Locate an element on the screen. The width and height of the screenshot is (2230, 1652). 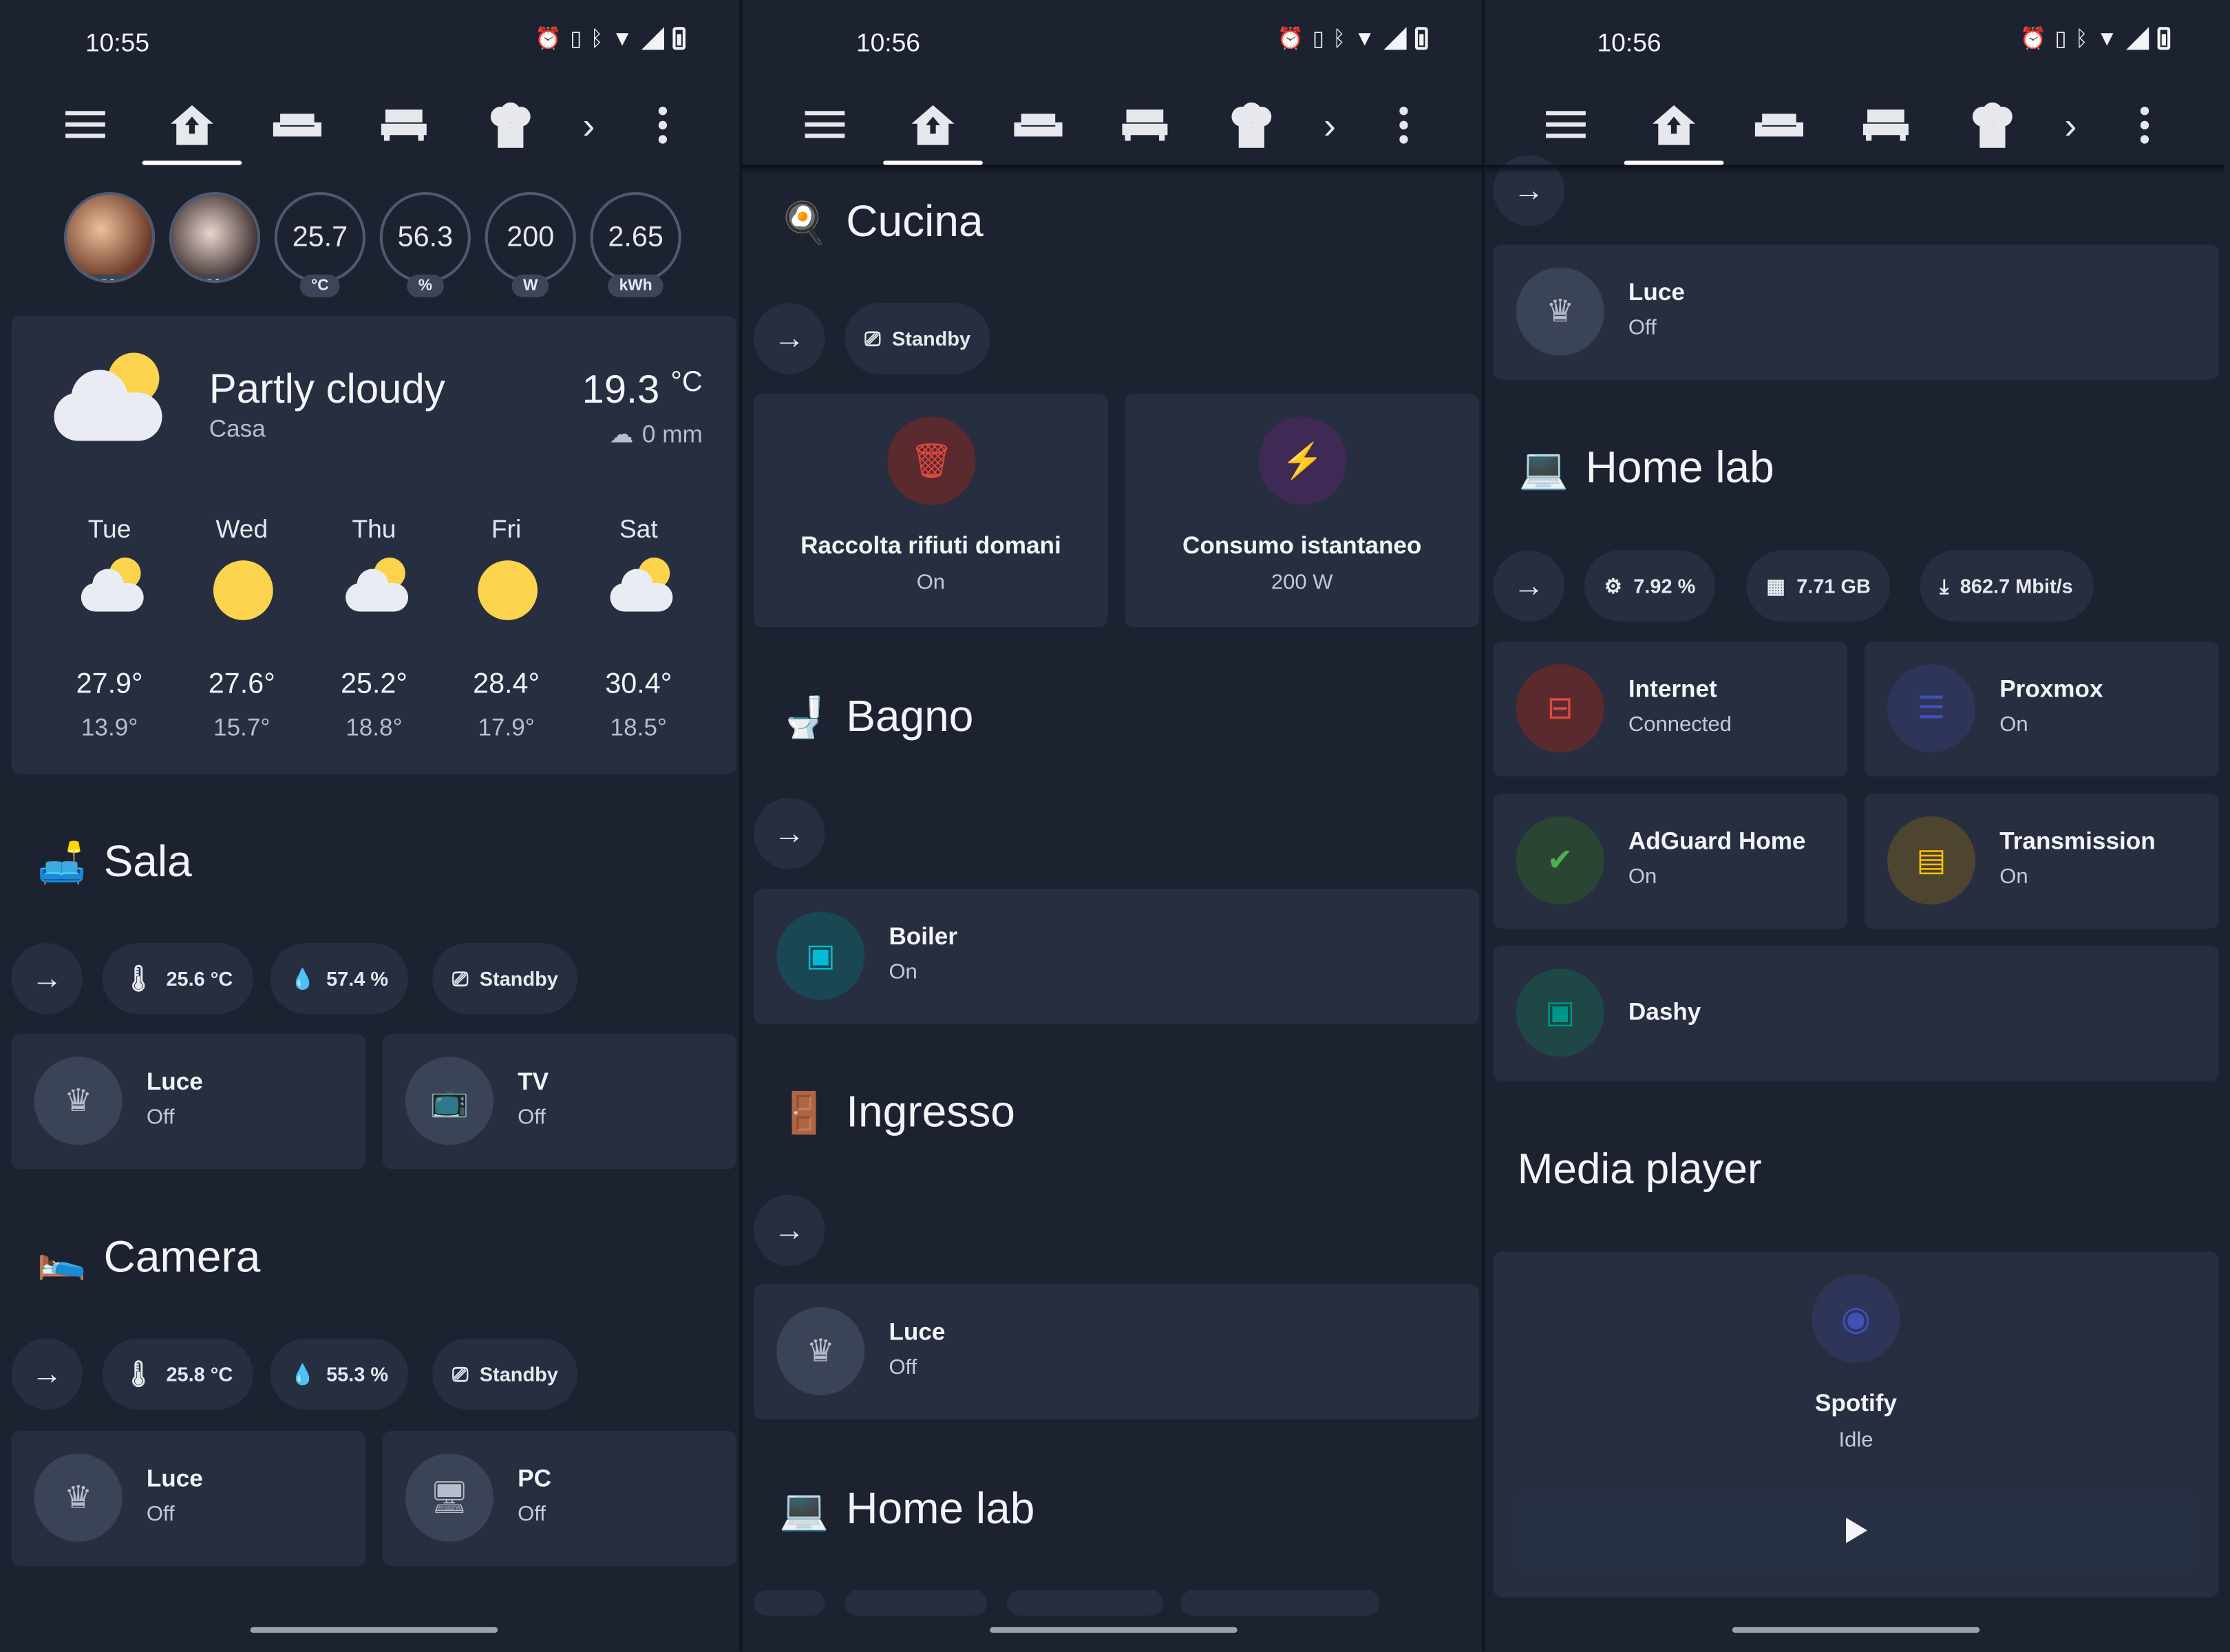
section-title-text: Bagno is located at coordinates (910, 716).